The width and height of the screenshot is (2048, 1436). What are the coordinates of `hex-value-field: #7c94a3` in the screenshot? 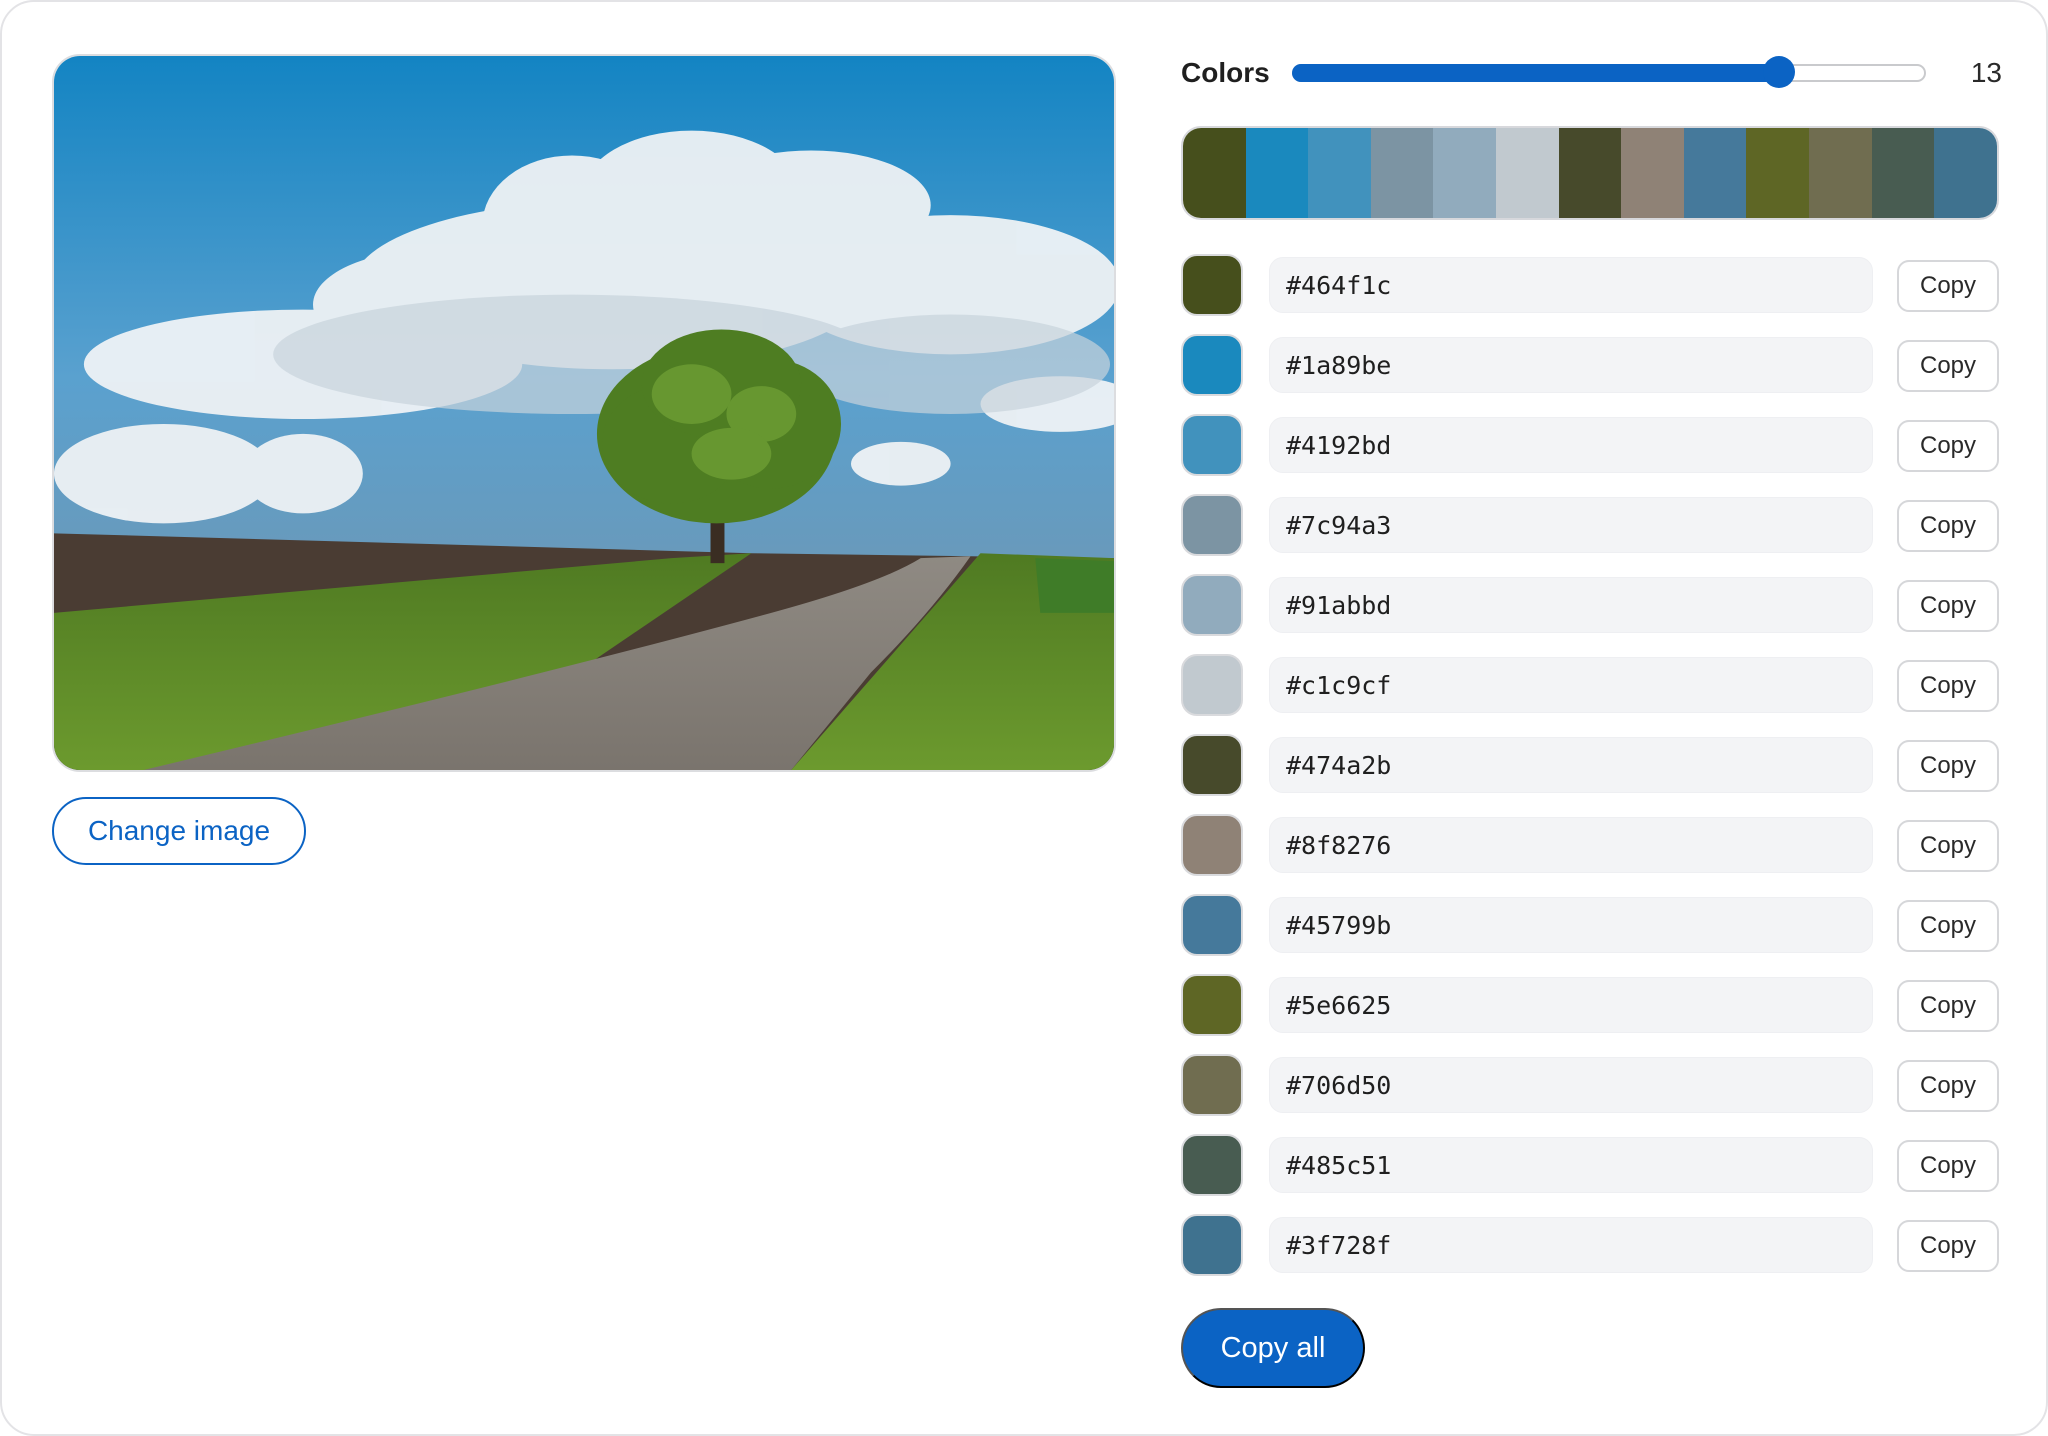 It's located at (1571, 525).